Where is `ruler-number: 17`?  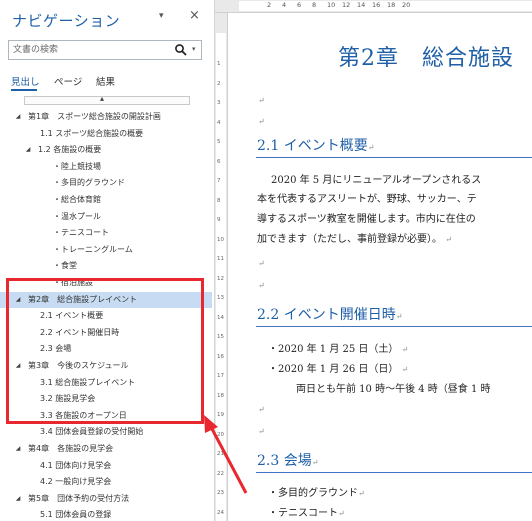 ruler-number: 17 is located at coordinates (220, 376).